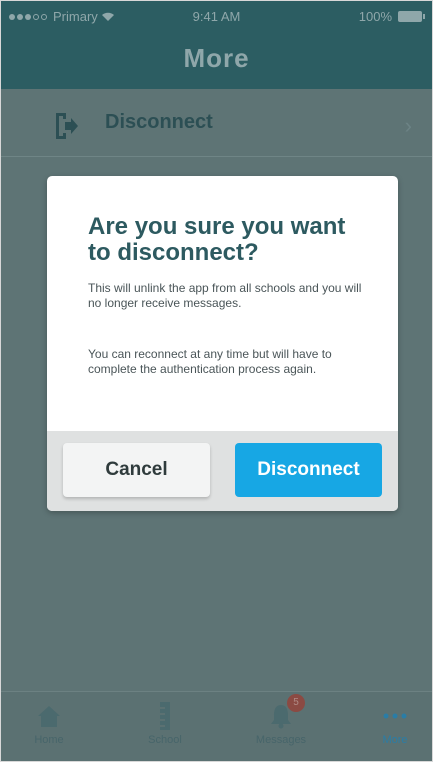 This screenshot has width=433, height=762. I want to click on list-item-disconnect: Disconnect ›, so click(216, 124).